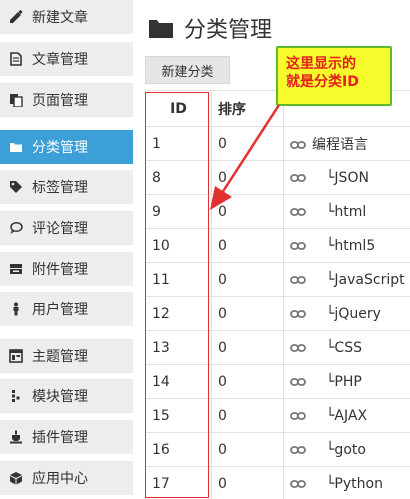 Image resolution: width=410 pixels, height=499 pixels. Describe the element at coordinates (337, 348) in the screenshot. I see `category-name: └CSS` at that location.